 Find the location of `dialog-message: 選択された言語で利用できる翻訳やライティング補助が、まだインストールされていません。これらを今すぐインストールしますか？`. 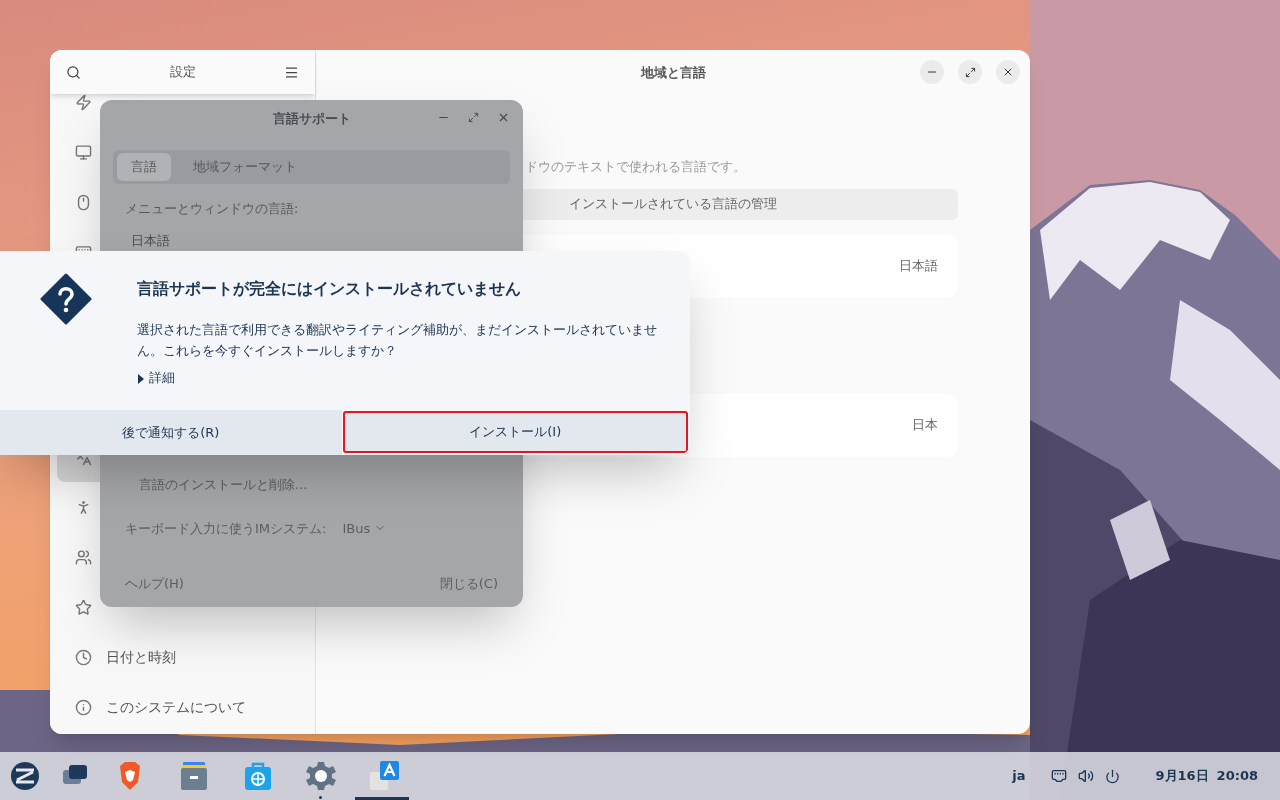

dialog-message: 選択された言語で利用できる翻訳やライティング補助が、まだインストールされていません。これらを今すぐインストールしますか？ is located at coordinates (397, 341).